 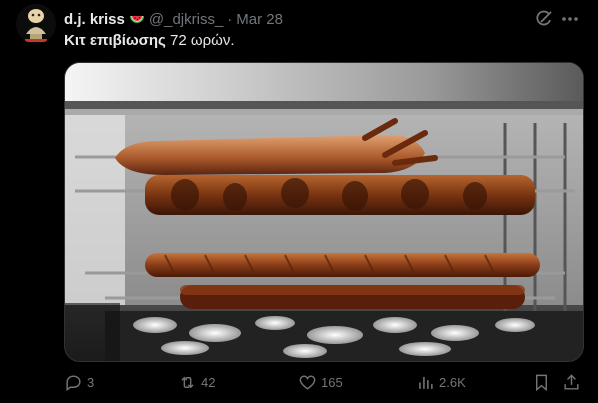 I want to click on bookmark-icon, so click(x=541, y=382).